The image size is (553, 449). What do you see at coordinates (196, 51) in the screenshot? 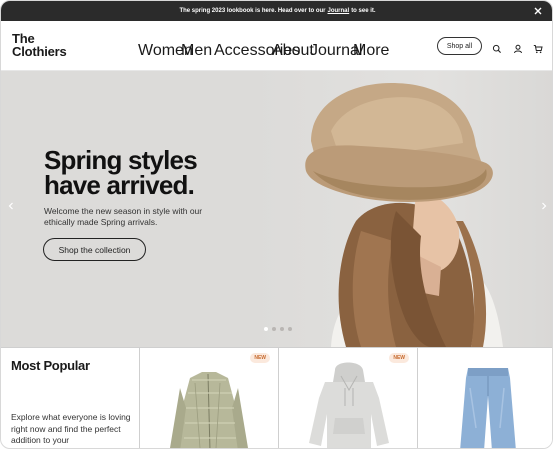
I see `nav-item-men: Men` at bounding box center [196, 51].